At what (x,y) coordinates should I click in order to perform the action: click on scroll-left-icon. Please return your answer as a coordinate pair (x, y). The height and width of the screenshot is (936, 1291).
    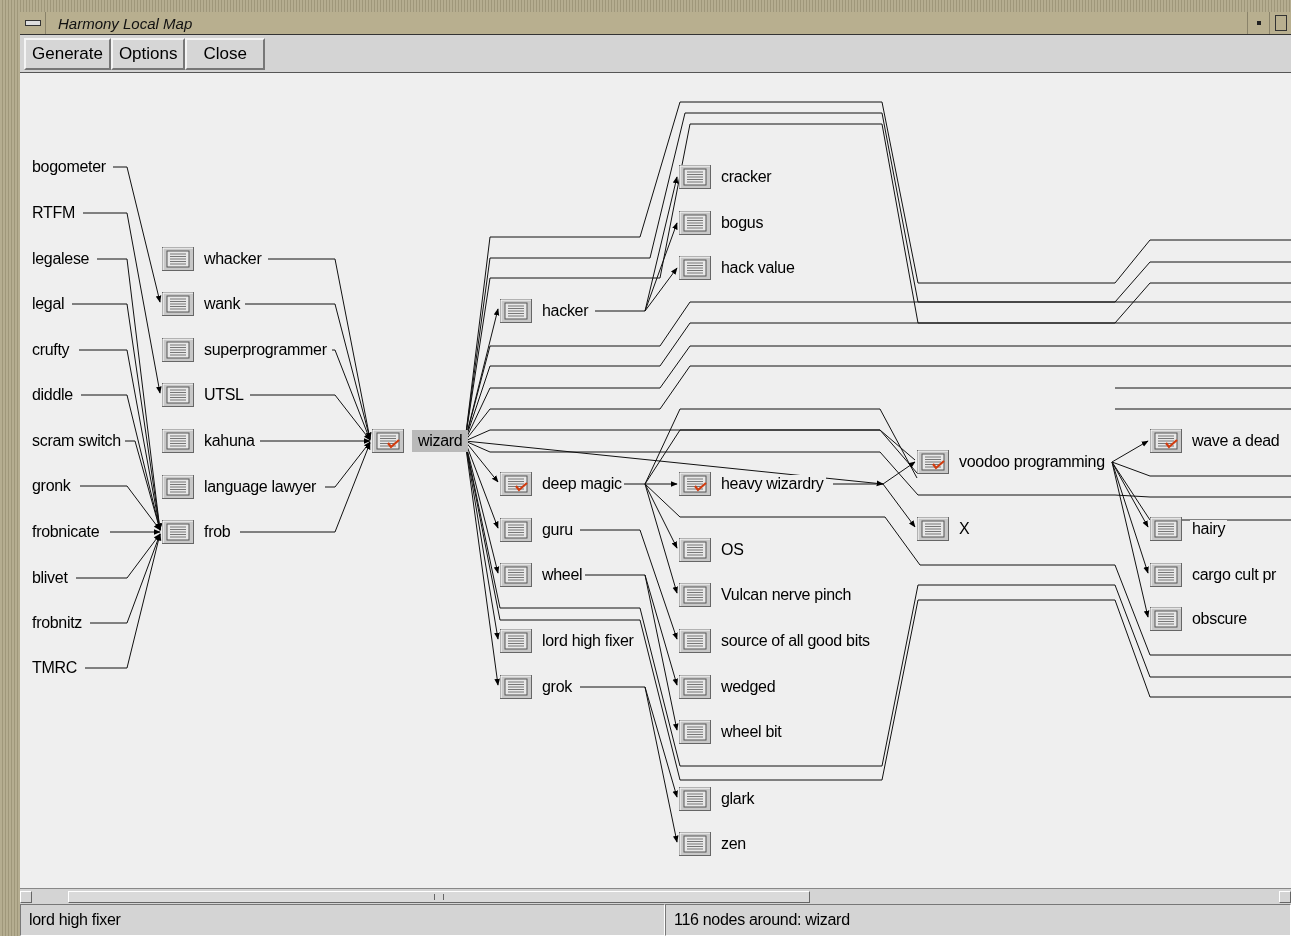
    Looking at the image, I should click on (26, 896).